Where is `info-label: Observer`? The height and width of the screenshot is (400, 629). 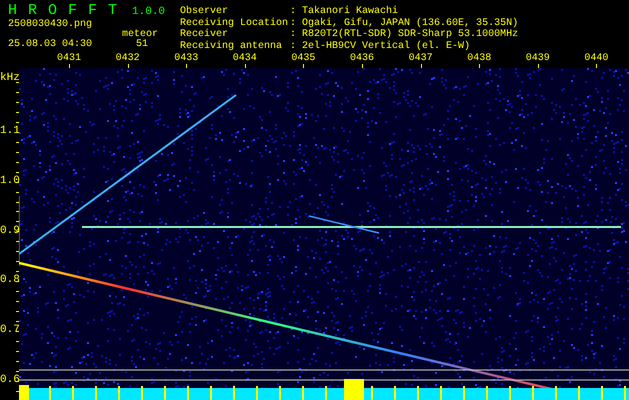 info-label: Observer is located at coordinates (205, 12).